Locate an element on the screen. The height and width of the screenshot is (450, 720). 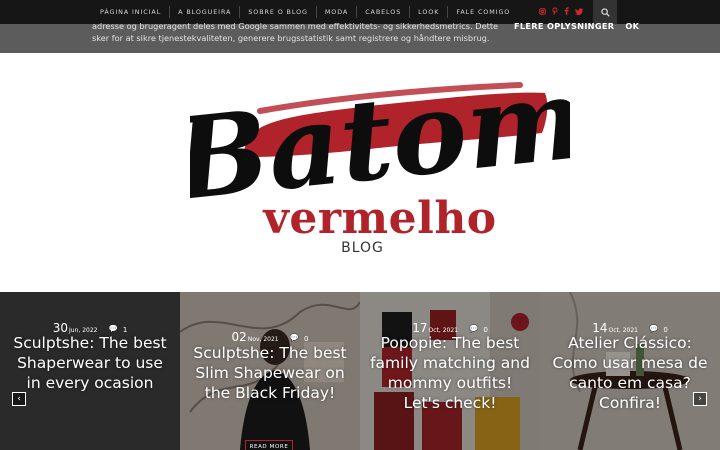
twitter-icon is located at coordinates (579, 12).